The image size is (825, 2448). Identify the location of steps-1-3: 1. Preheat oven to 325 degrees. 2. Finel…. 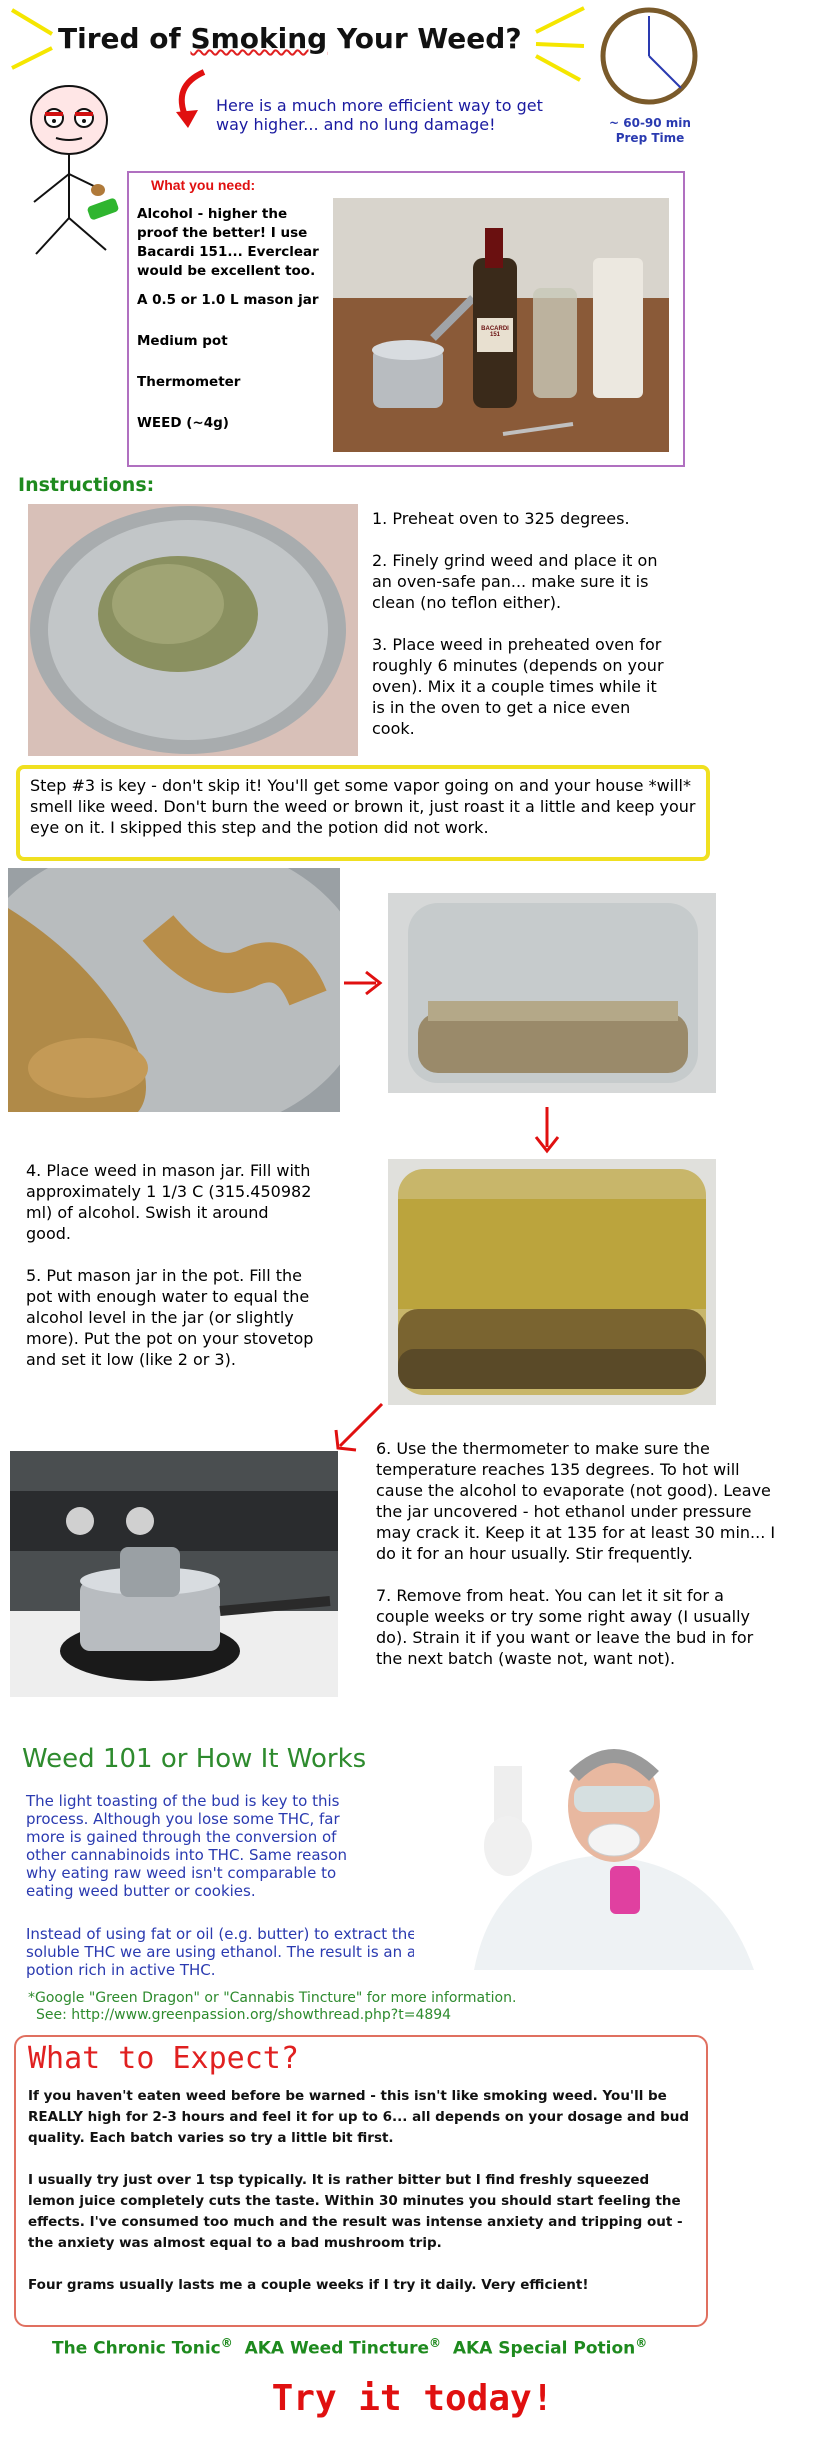
(522, 634).